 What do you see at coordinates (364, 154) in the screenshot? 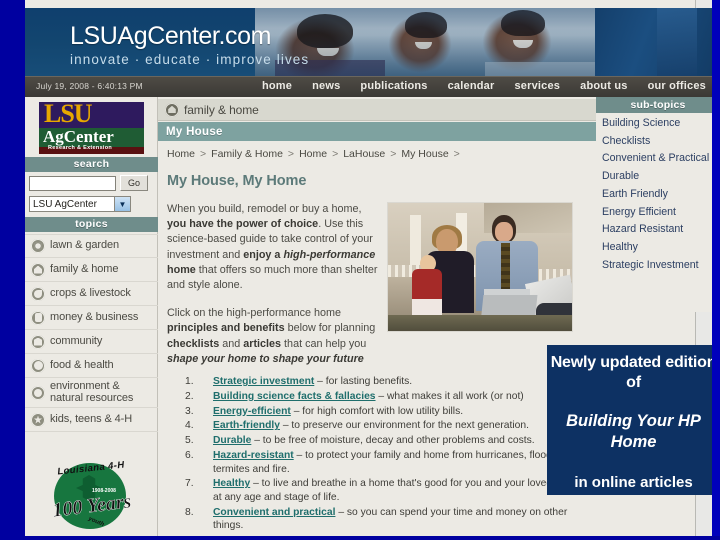
I see `breadcrumb-item-lahouse: LaHouse` at bounding box center [364, 154].